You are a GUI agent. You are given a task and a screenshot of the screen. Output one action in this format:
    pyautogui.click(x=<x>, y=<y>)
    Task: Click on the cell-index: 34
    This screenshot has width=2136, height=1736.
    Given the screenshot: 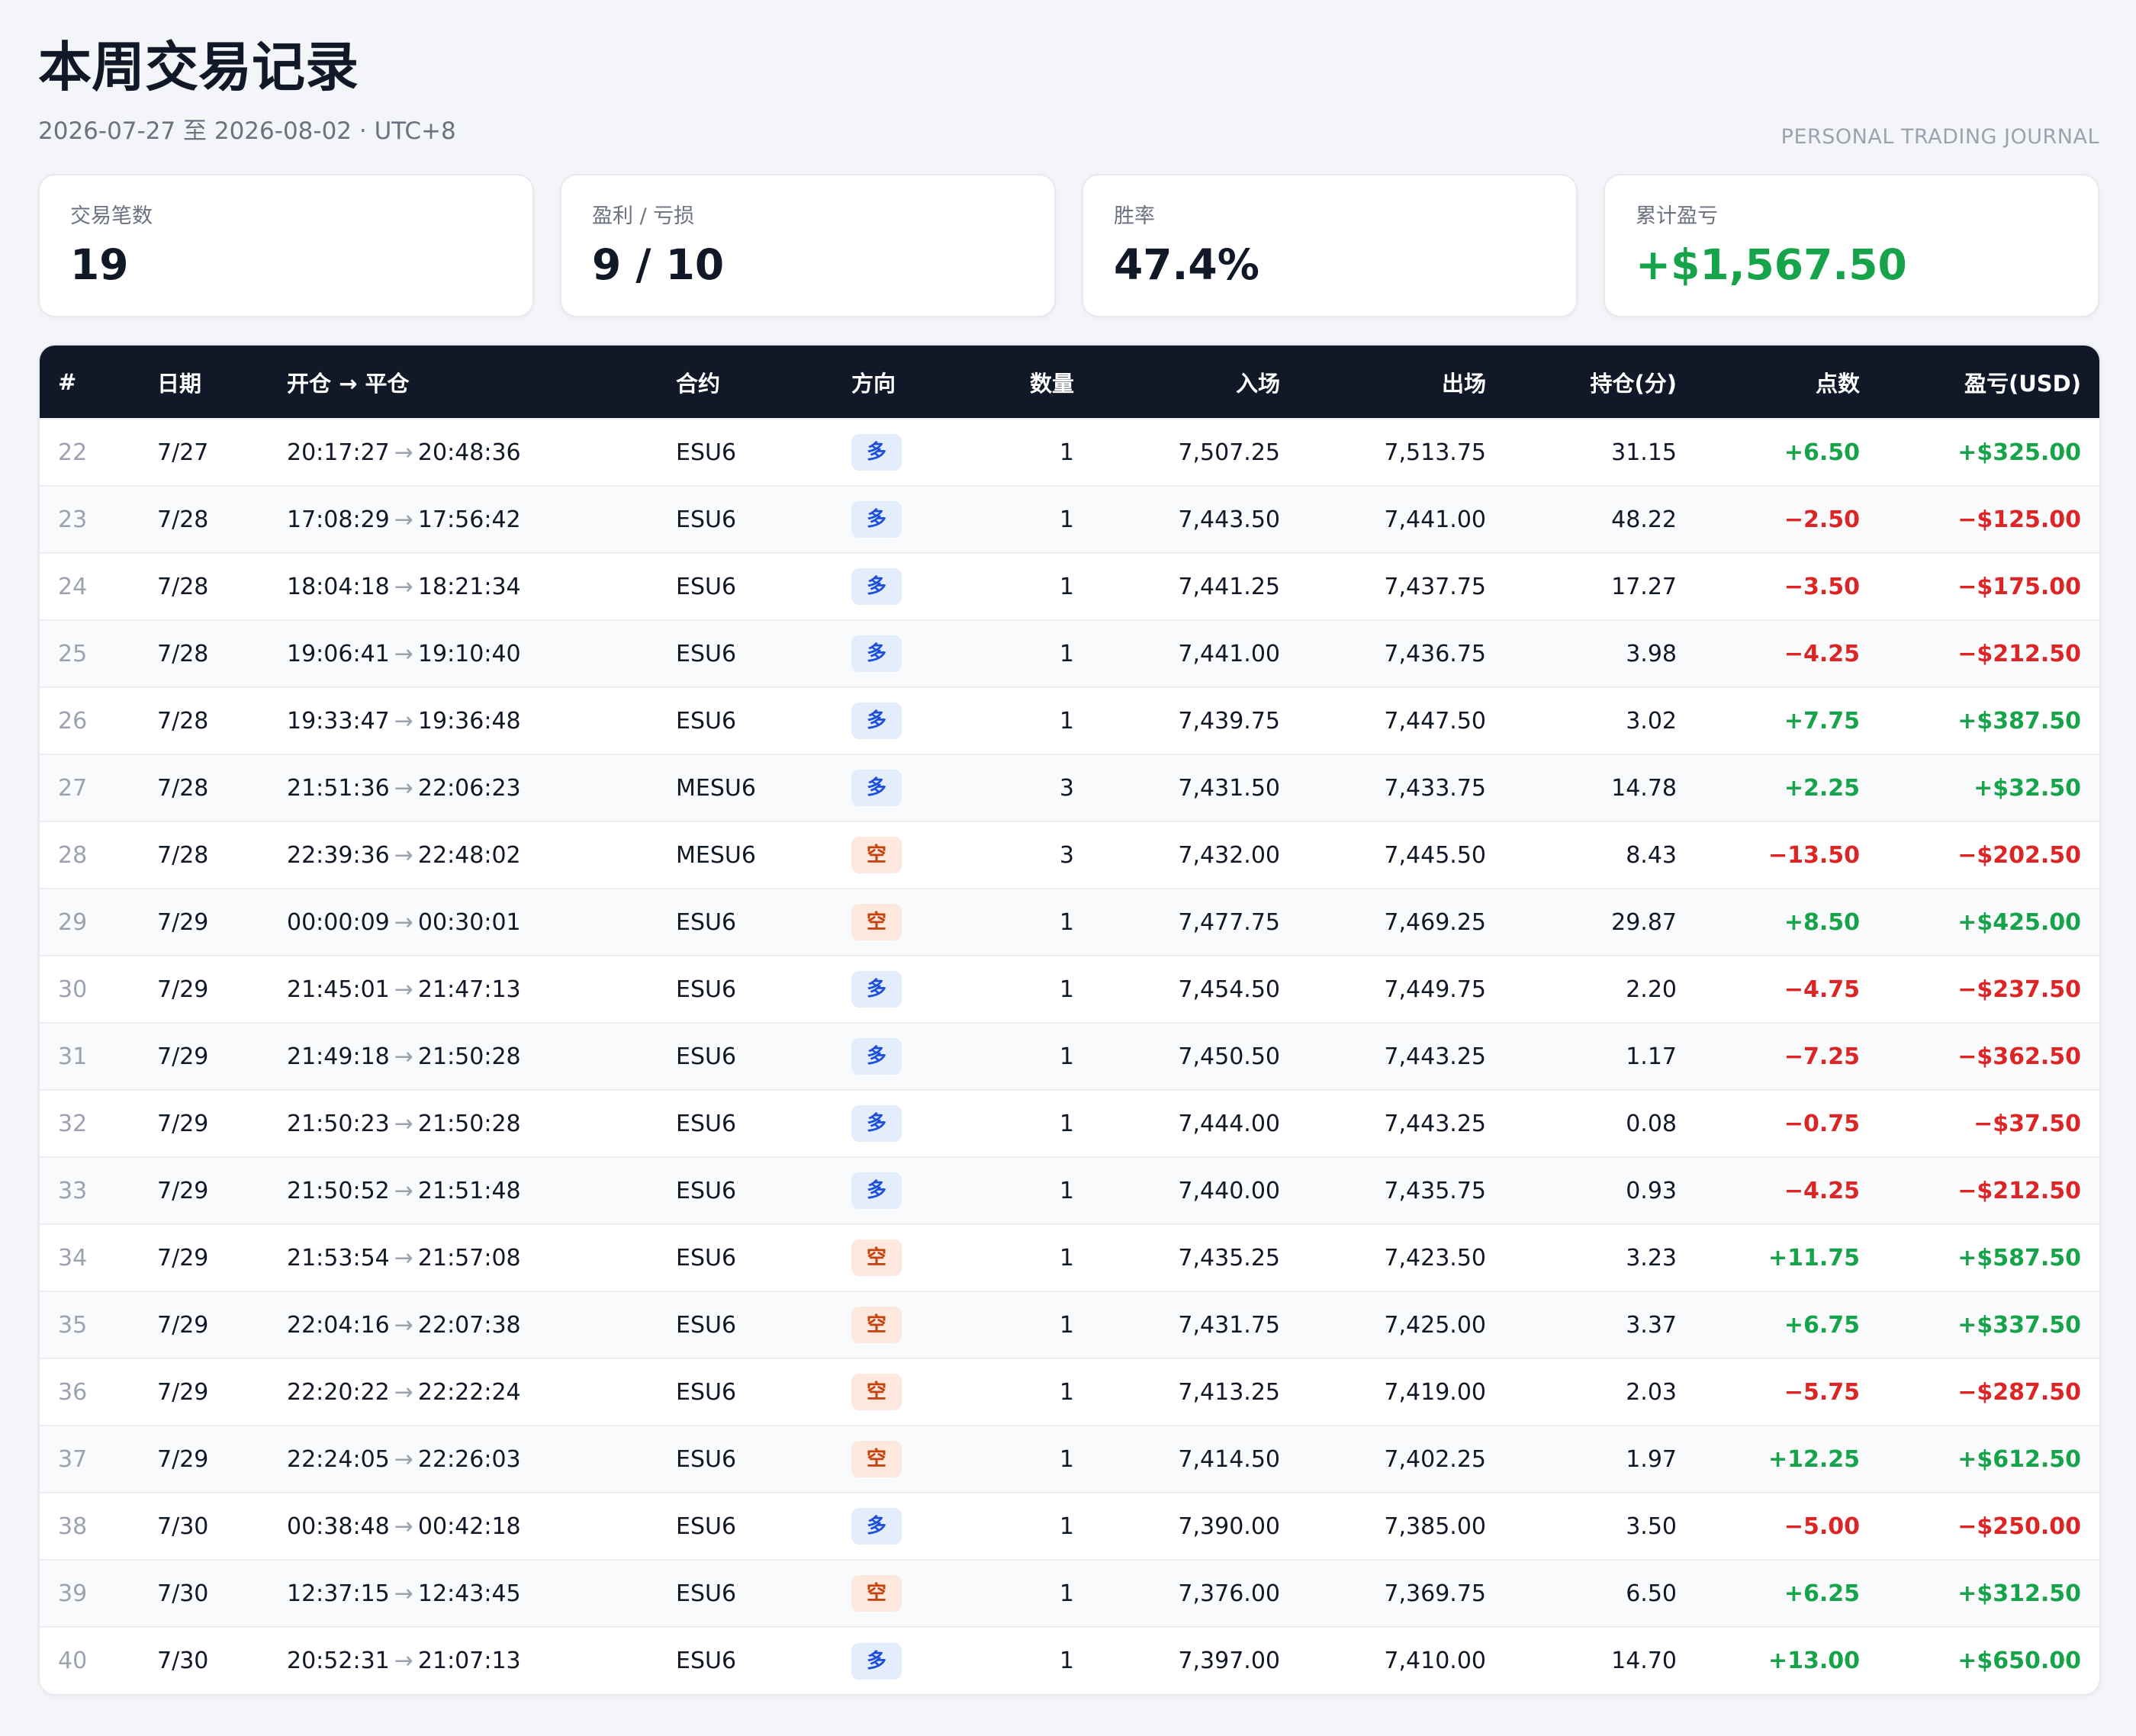 What is the action you would take?
    pyautogui.click(x=73, y=1258)
    